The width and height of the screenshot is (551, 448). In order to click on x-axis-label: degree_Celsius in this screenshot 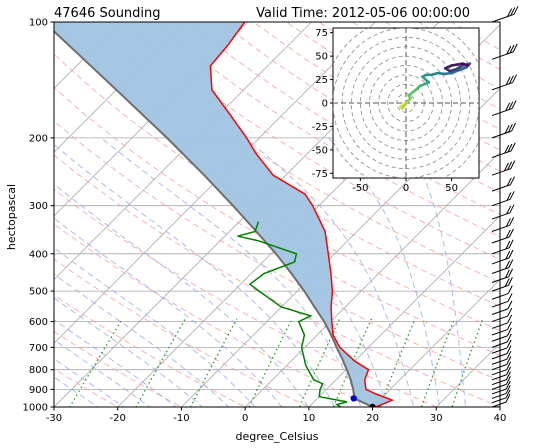, I will do `click(276, 436)`.